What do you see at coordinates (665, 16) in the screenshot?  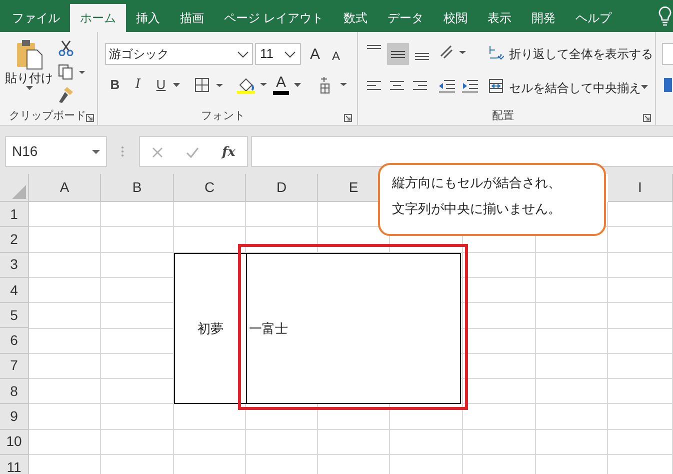 I see `lightbulb-icon` at bounding box center [665, 16].